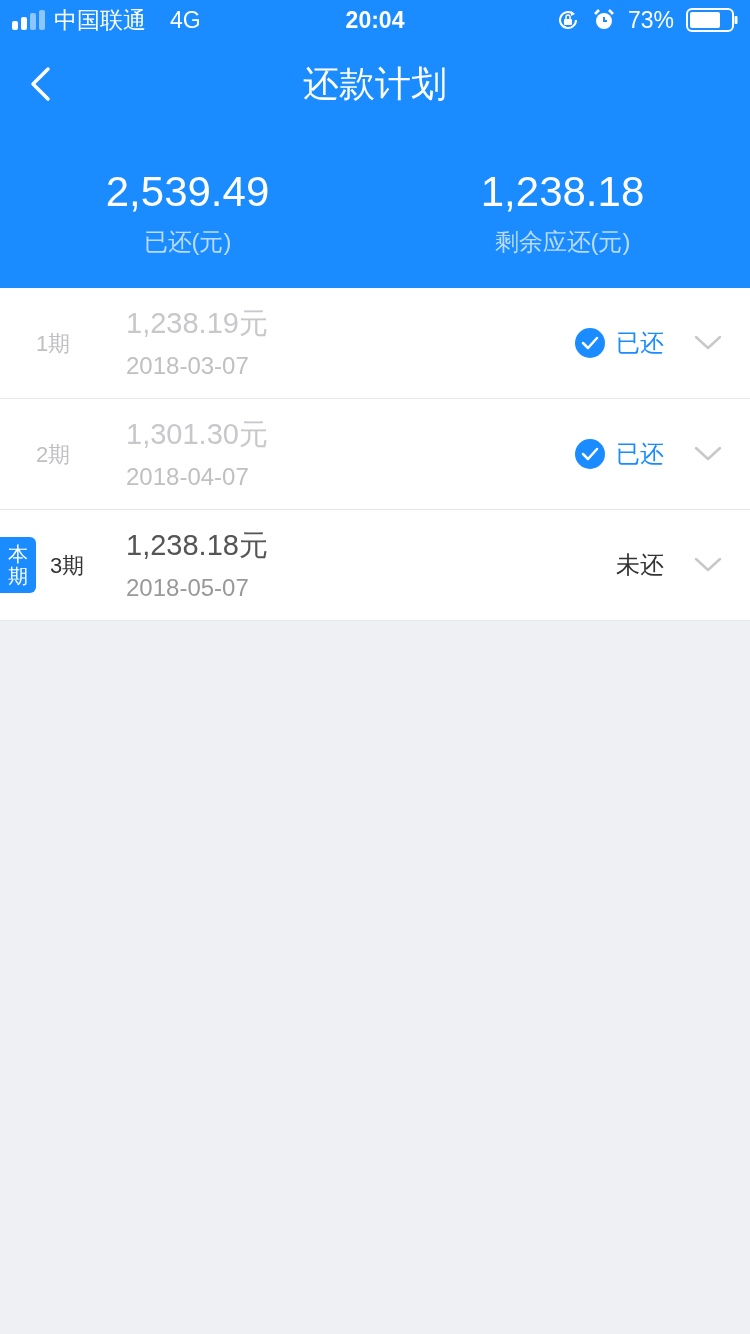 The image size is (750, 1334). Describe the element at coordinates (640, 565) in the screenshot. I see `payment-status: 未还` at that location.